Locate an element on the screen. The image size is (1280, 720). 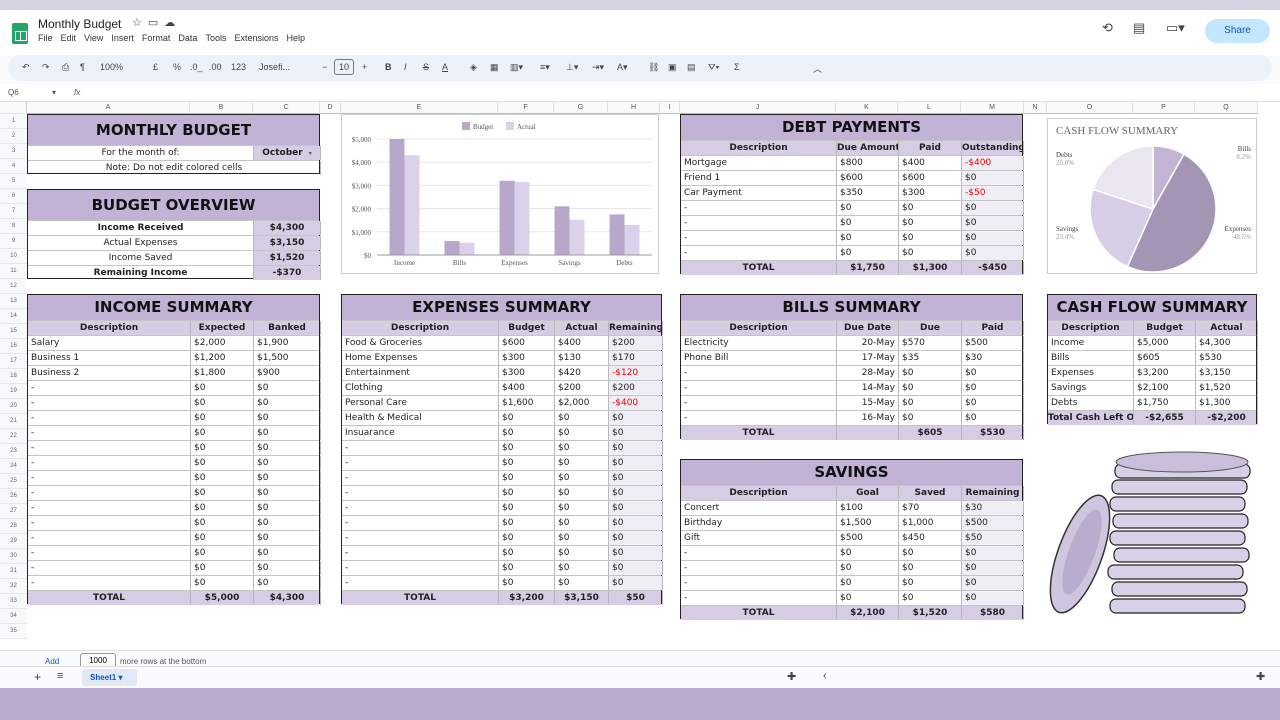
income-row-cell: $1,200 is located at coordinates (222, 358).